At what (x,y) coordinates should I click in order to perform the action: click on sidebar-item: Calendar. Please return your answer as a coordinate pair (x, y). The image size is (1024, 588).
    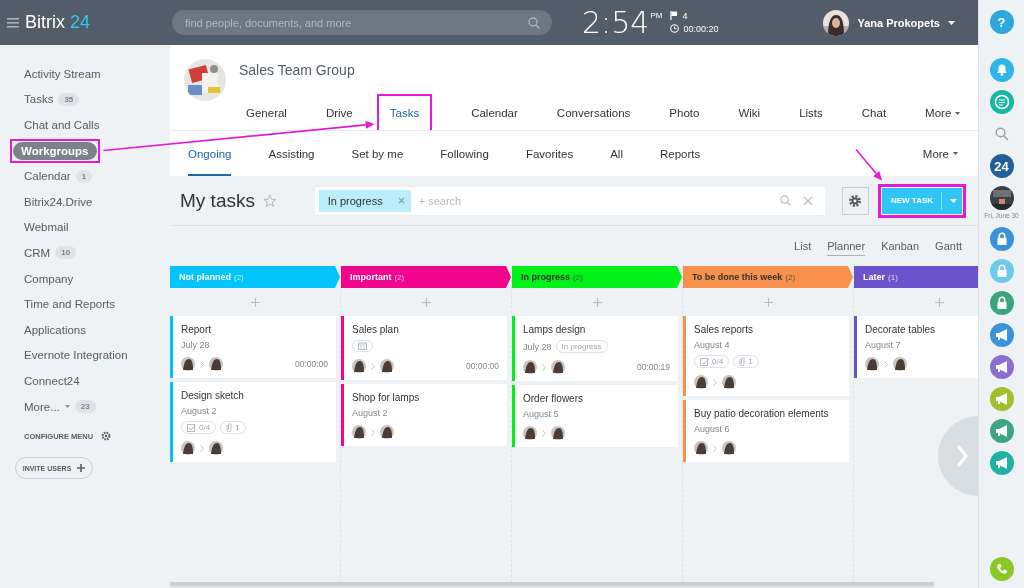
    Looking at the image, I should click on (47, 176).